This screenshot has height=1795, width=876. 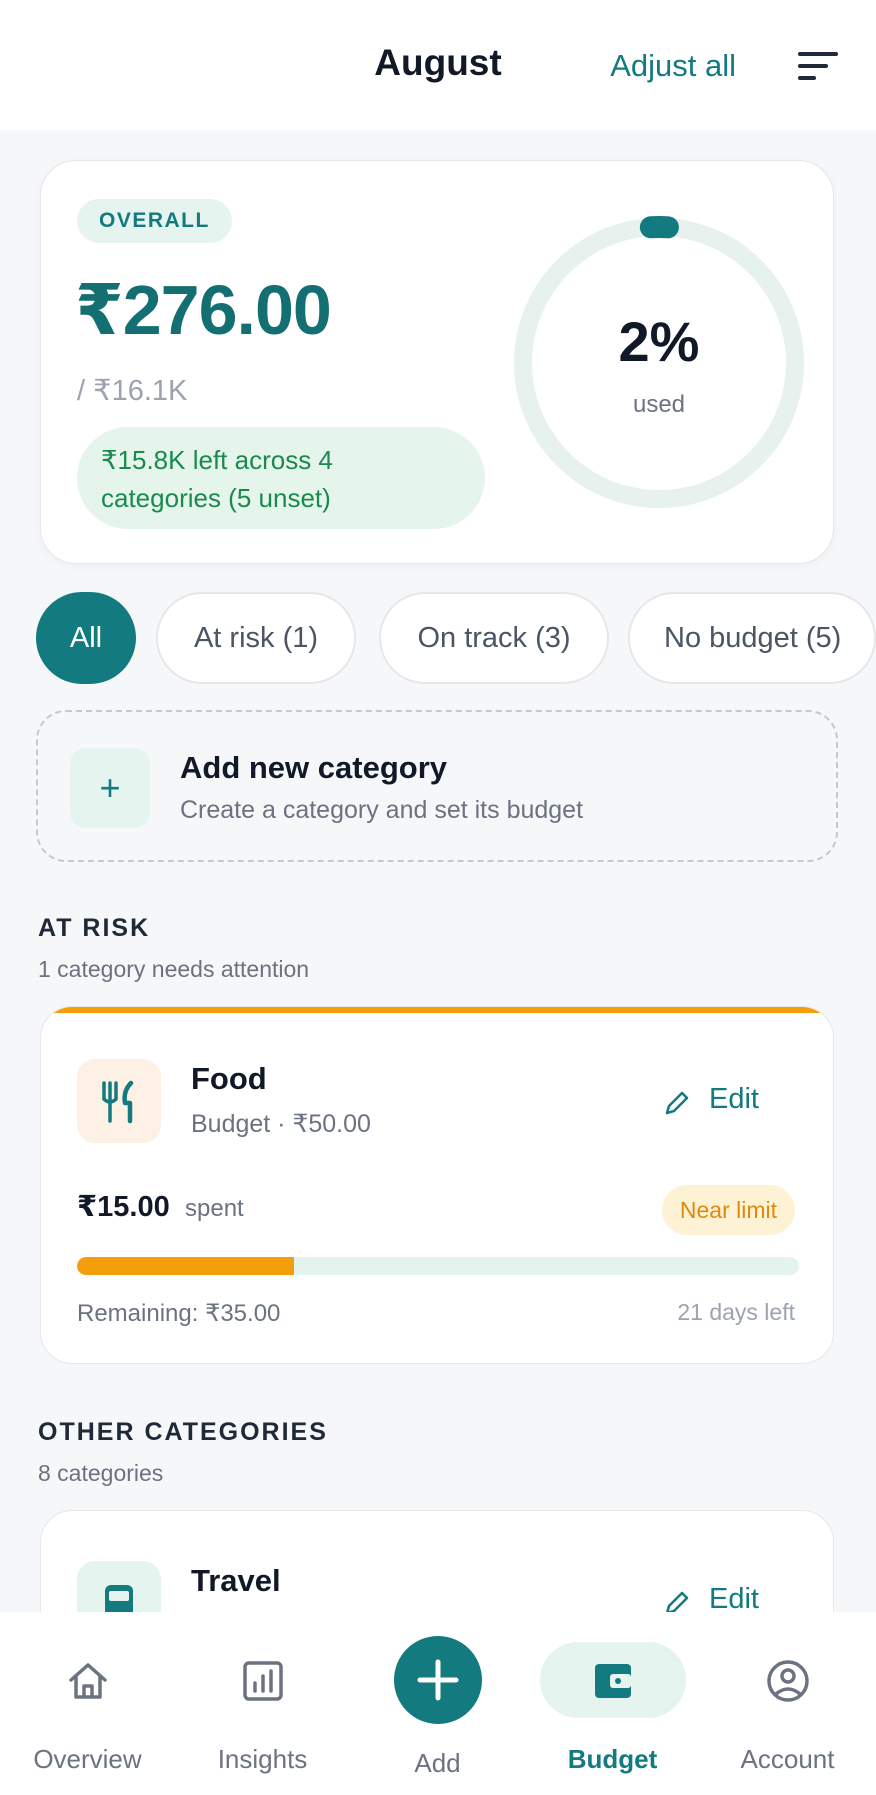 I want to click on overall-spent-amount: ₹276.00, so click(x=203, y=310).